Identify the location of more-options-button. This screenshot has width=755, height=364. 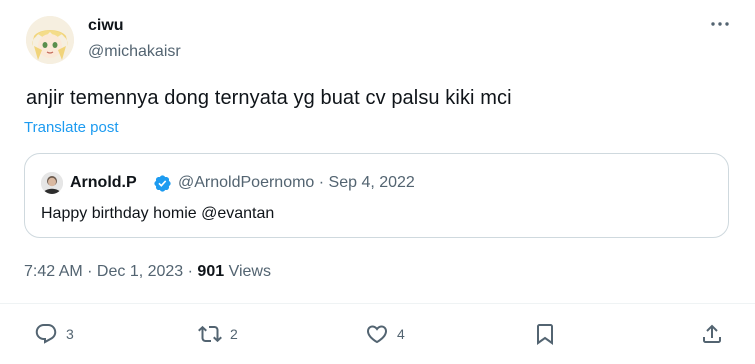
(720, 24).